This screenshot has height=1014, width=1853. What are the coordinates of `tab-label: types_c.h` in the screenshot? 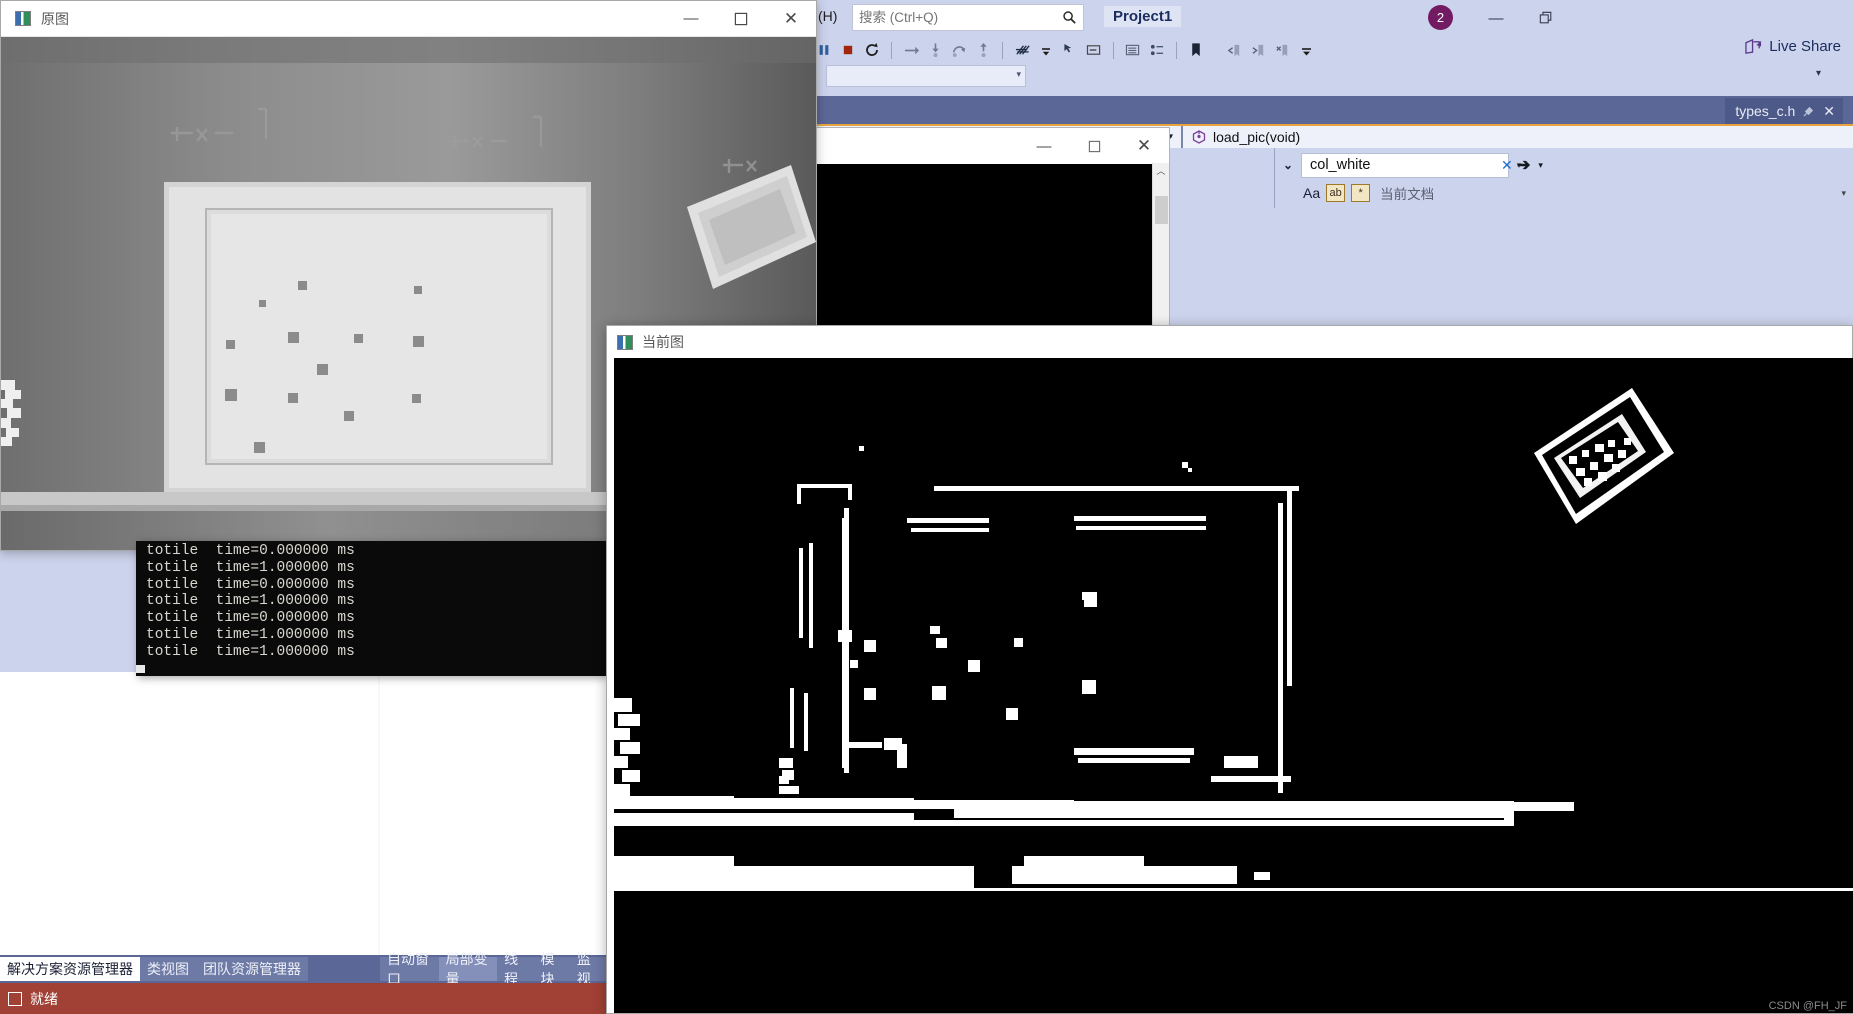 It's located at (1765, 111).